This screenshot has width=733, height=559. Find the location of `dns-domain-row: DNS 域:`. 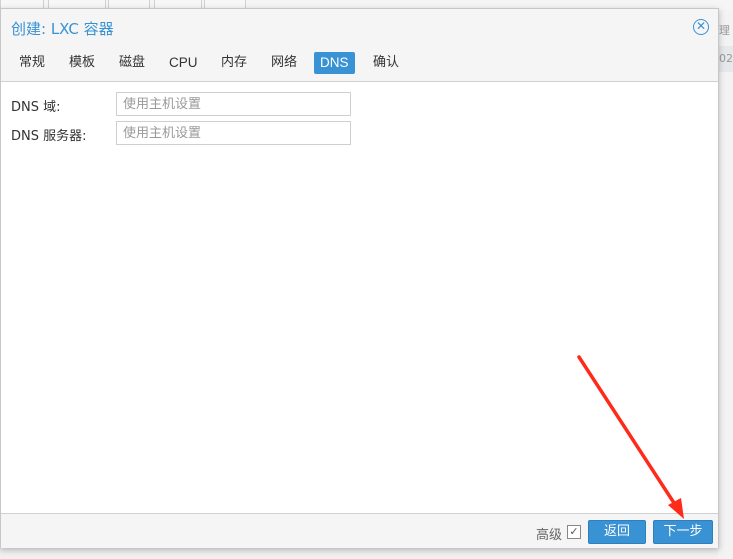

dns-domain-row: DNS 域: is located at coordinates (361, 104).